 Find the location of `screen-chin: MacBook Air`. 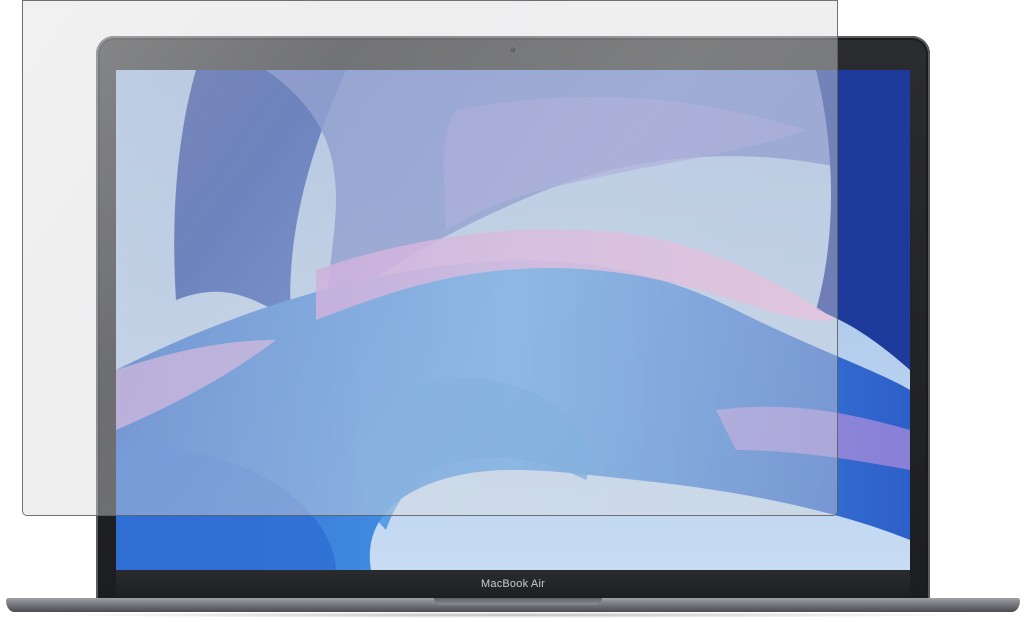

screen-chin: MacBook Air is located at coordinates (513, 583).